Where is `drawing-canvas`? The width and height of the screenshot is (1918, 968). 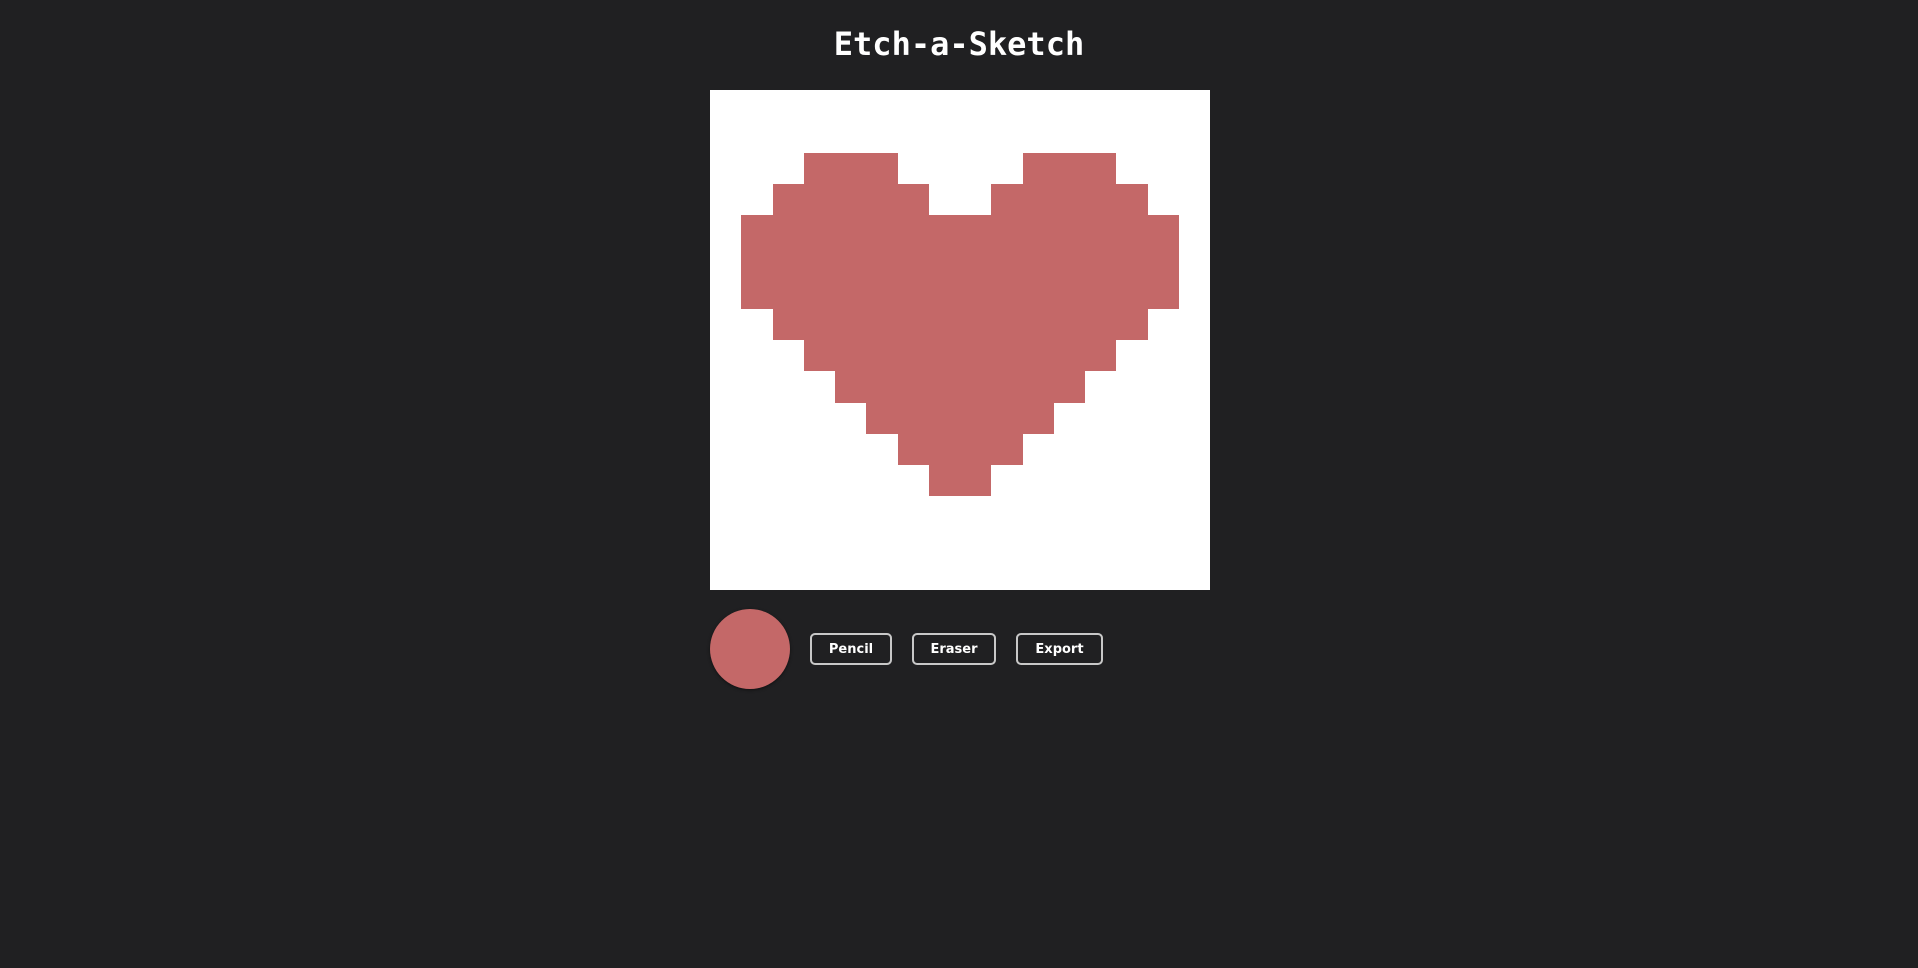 drawing-canvas is located at coordinates (960, 340).